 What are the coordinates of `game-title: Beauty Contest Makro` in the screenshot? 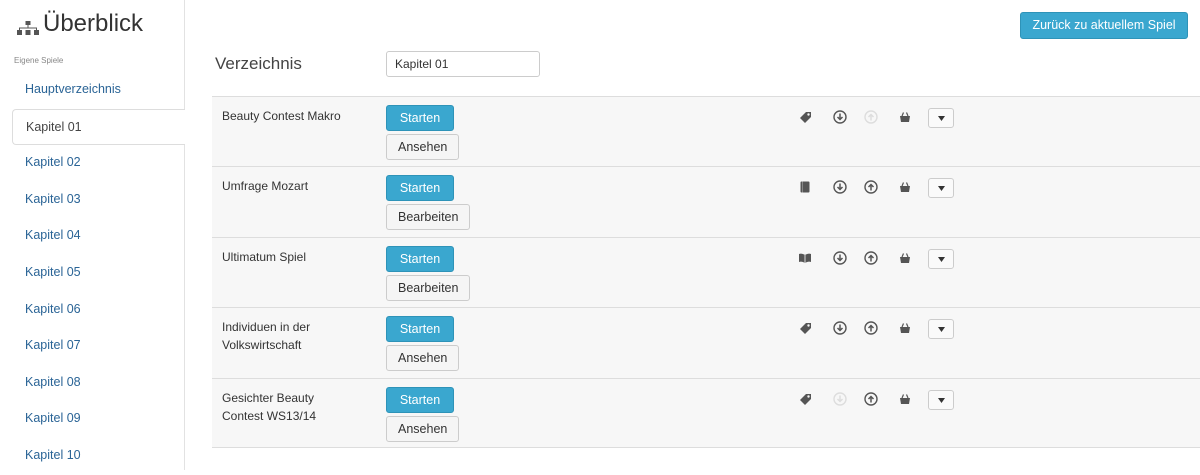 It's located at (281, 116).